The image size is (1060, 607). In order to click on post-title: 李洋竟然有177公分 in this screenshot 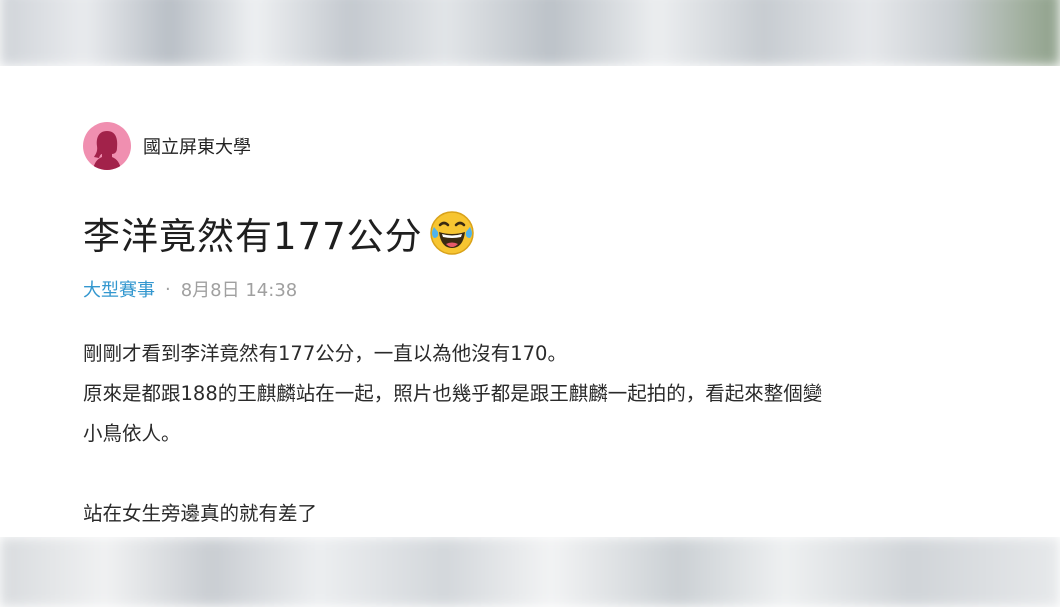, I will do `click(279, 233)`.